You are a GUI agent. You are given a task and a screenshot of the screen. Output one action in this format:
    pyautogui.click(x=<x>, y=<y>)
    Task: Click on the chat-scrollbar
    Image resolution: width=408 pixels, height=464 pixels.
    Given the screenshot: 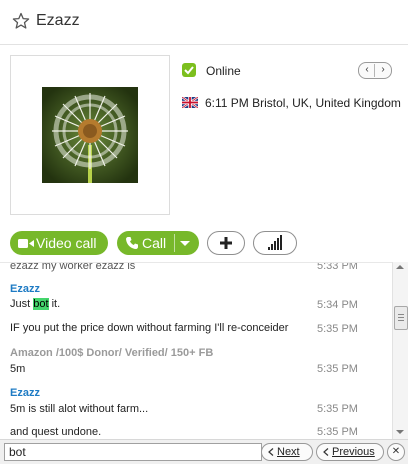 What is the action you would take?
    pyautogui.click(x=400, y=350)
    